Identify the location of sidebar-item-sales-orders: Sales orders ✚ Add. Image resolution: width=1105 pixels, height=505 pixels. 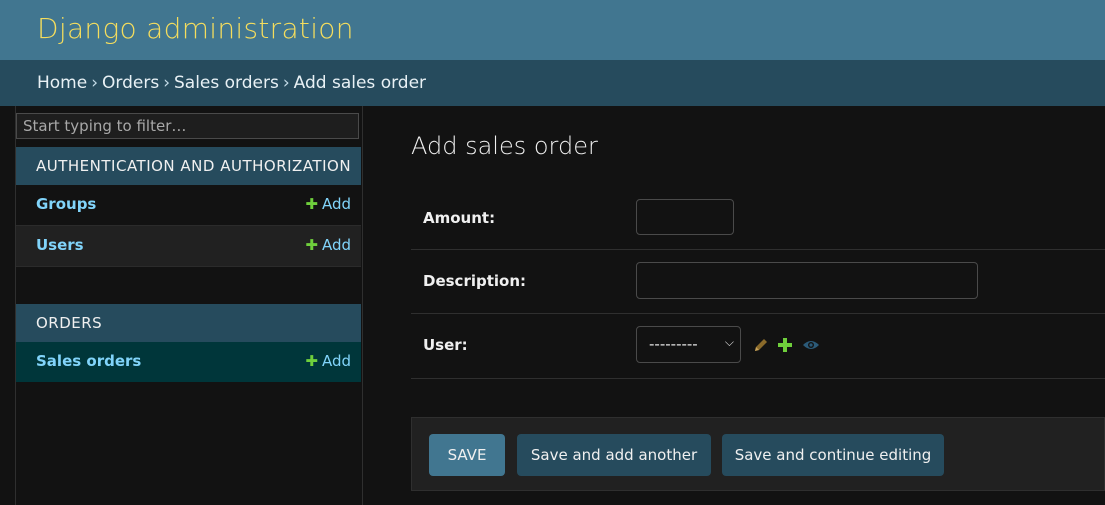
(188, 362).